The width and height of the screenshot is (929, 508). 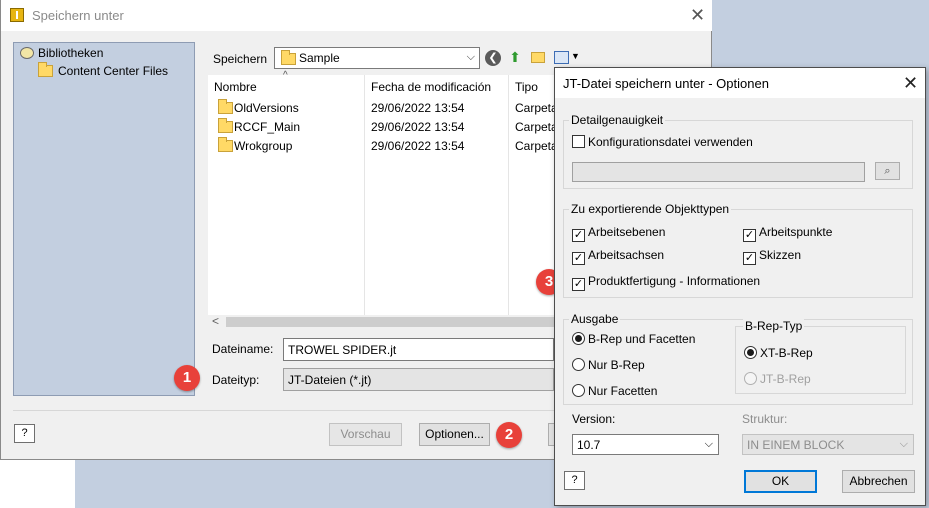 I want to click on browse-icon: ⌕, so click(x=887, y=171).